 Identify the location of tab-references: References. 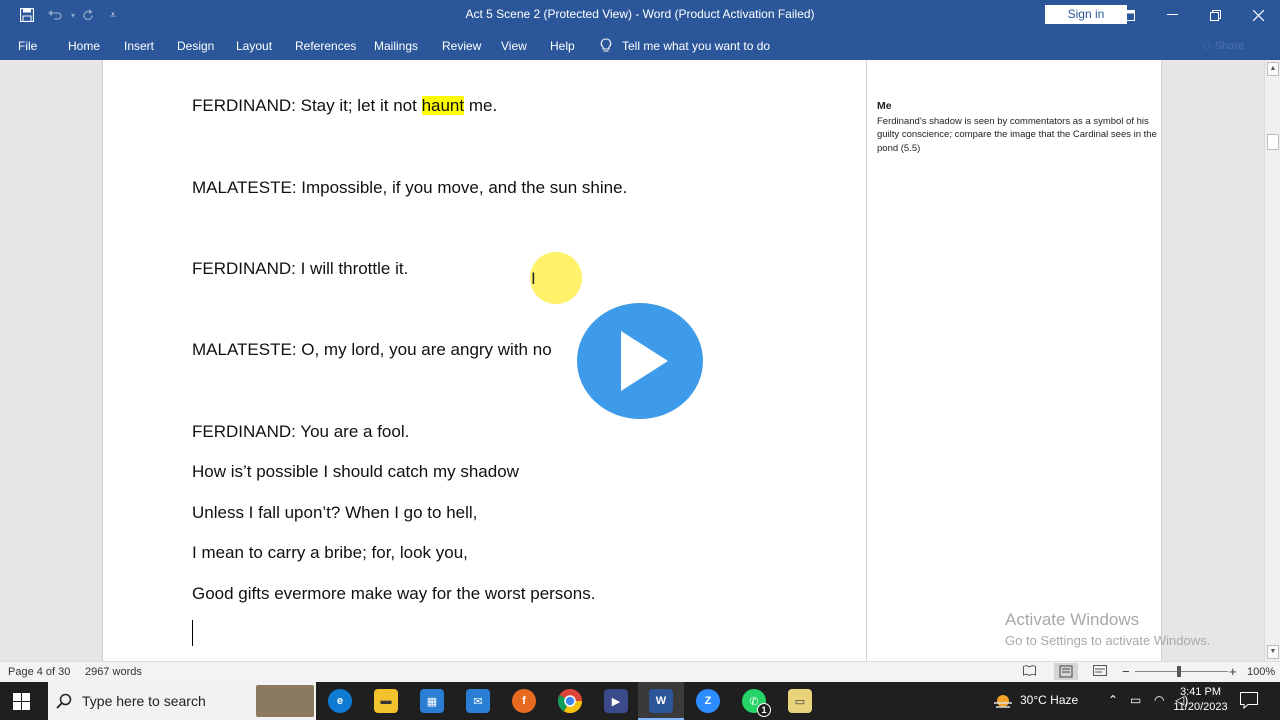
(325, 46).